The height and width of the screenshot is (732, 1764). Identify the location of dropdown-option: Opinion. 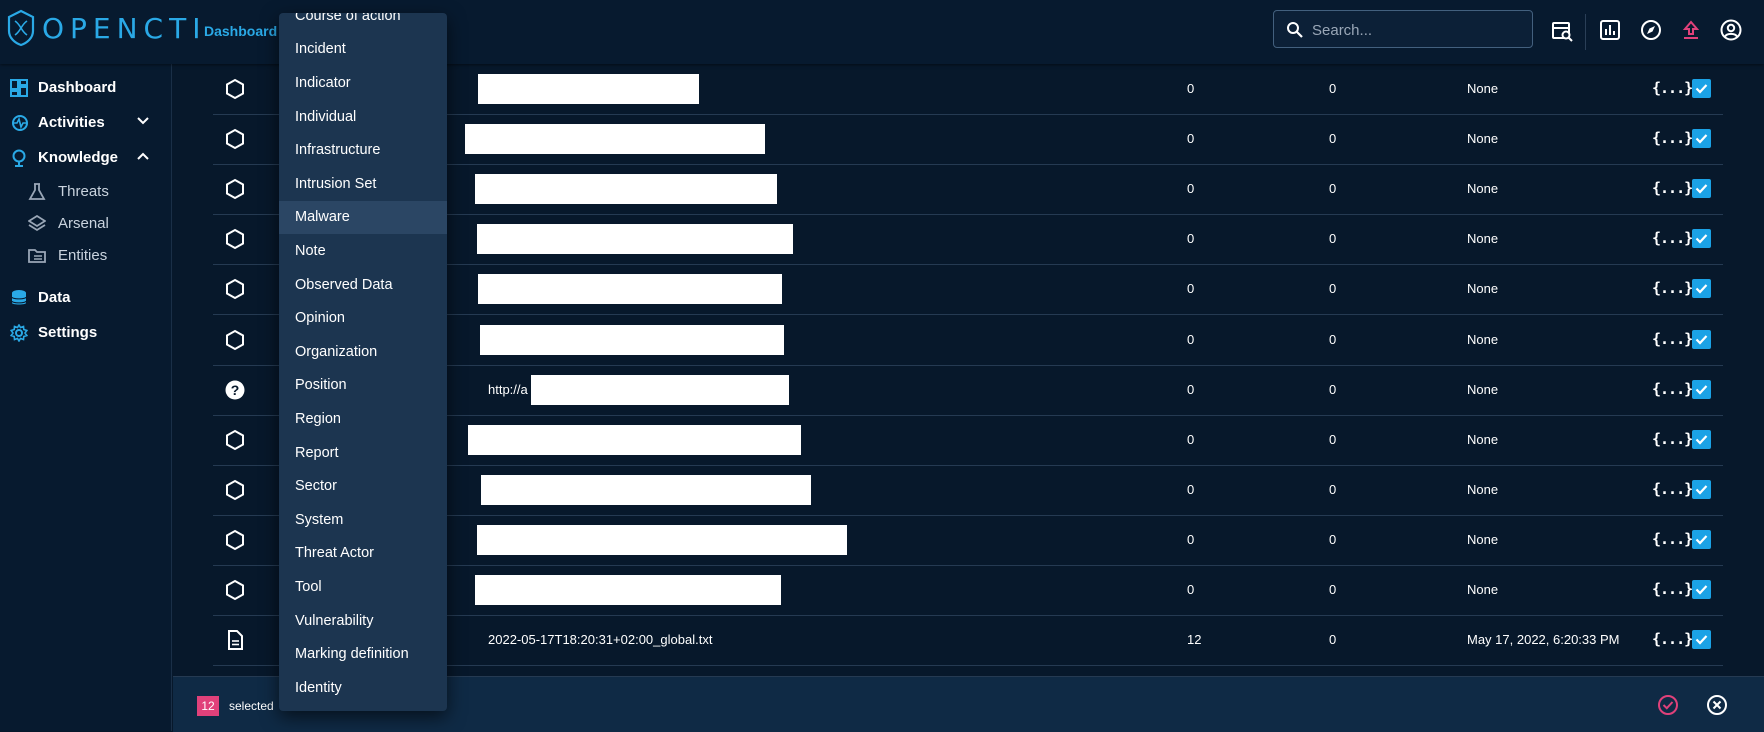
(363, 318).